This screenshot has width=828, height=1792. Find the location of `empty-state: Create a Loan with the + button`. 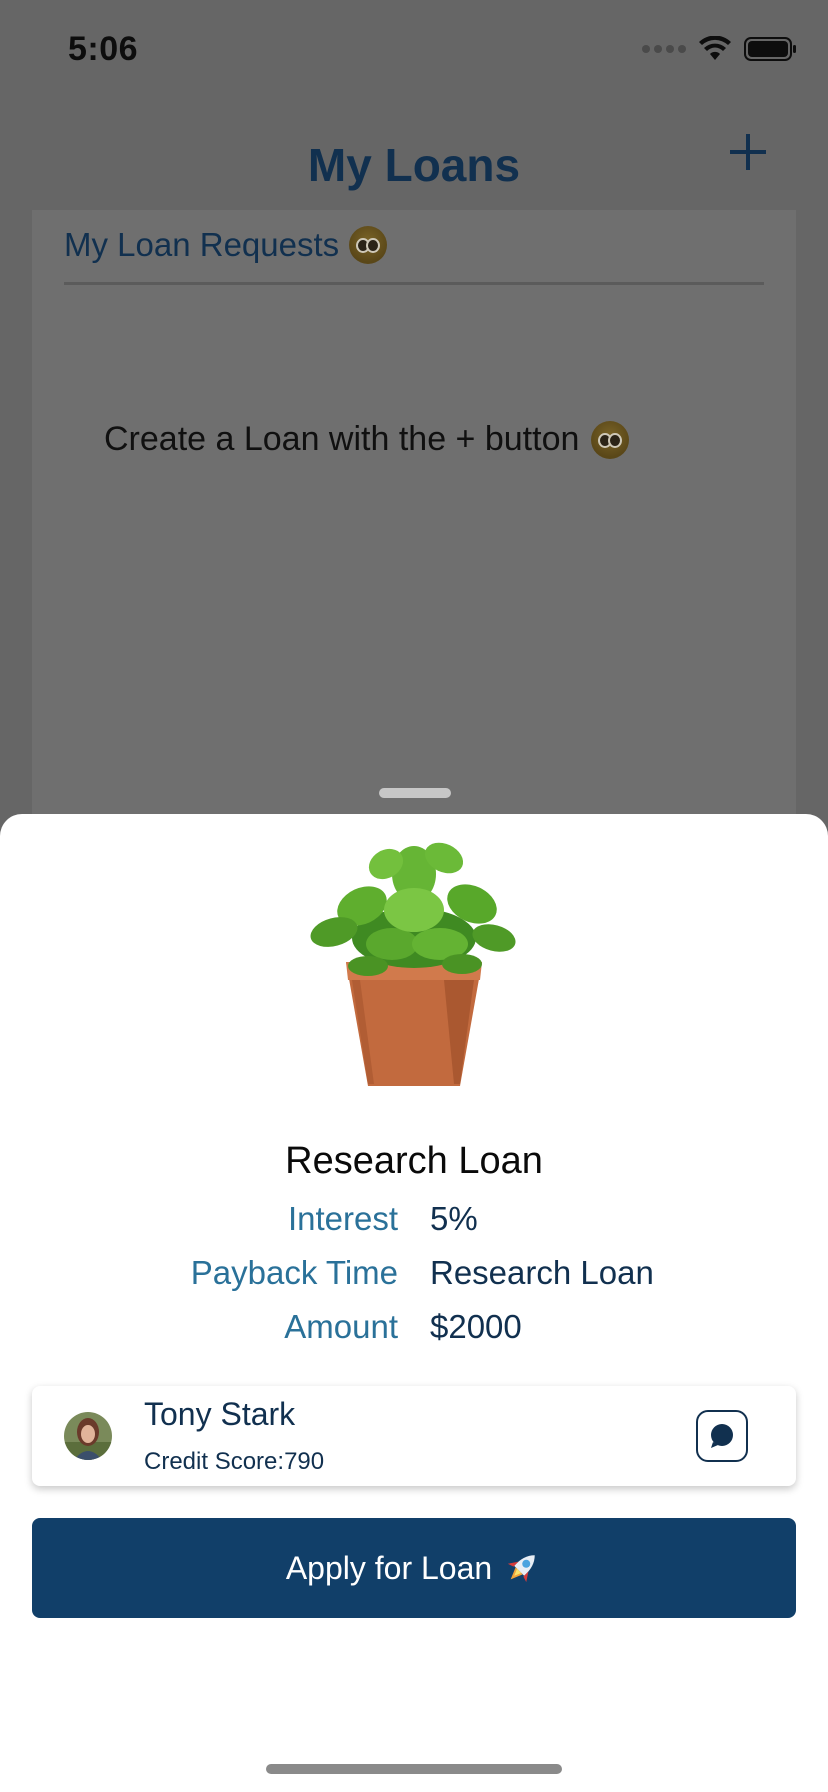

empty-state: Create a Loan with the + button is located at coordinates (367, 439).